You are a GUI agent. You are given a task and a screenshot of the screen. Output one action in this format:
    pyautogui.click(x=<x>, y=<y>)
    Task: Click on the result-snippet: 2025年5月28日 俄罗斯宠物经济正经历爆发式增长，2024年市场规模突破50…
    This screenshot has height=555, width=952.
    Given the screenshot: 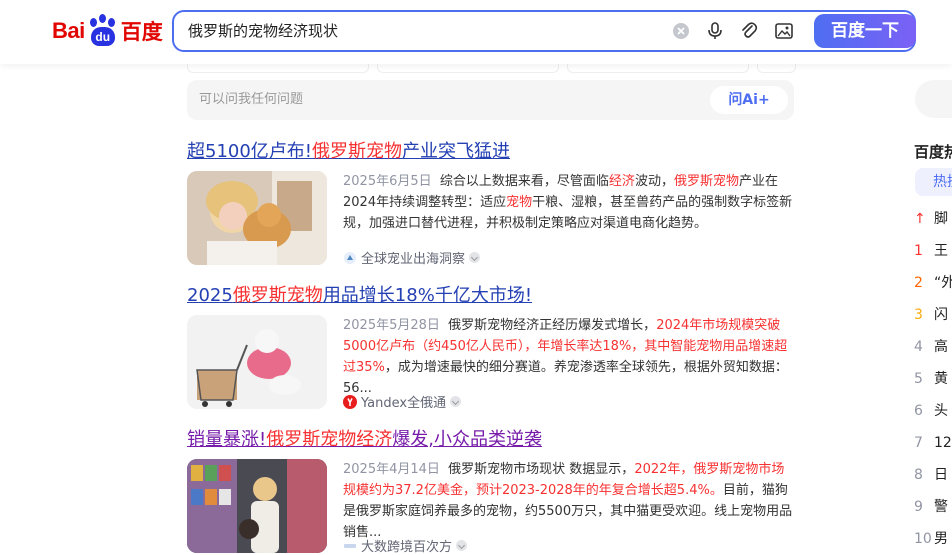 What is the action you would take?
    pyautogui.click(x=565, y=357)
    